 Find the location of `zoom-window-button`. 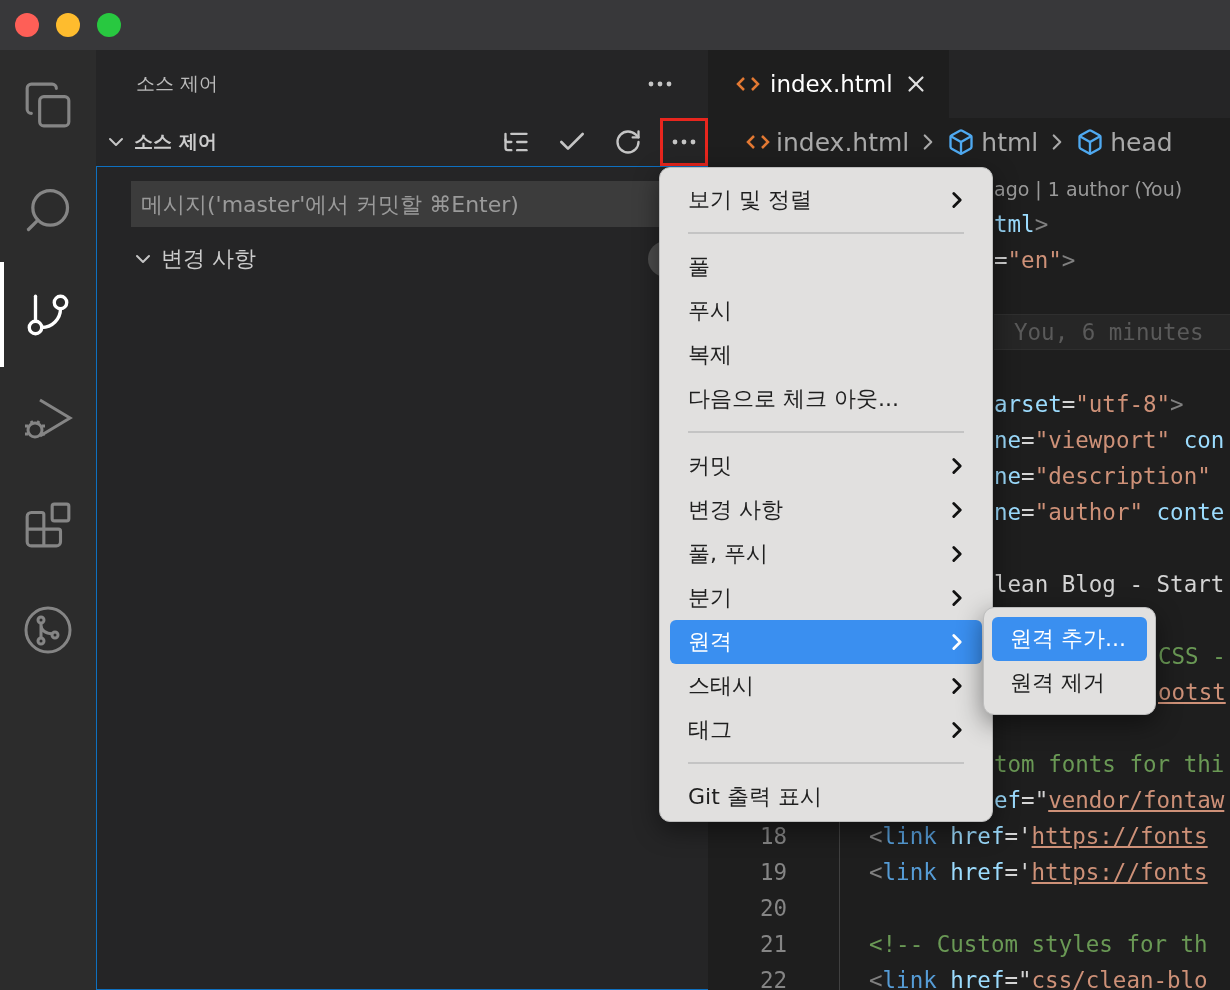

zoom-window-button is located at coordinates (109, 25).